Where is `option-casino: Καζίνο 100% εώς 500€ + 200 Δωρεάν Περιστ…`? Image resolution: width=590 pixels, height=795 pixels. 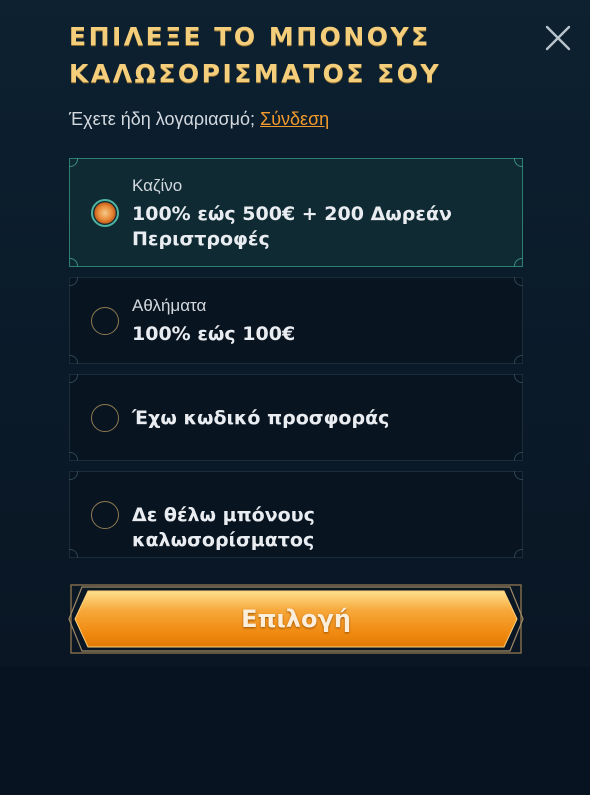 option-casino: Καζίνο 100% εώς 500€ + 200 Δωρεάν Περιστ… is located at coordinates (296, 212).